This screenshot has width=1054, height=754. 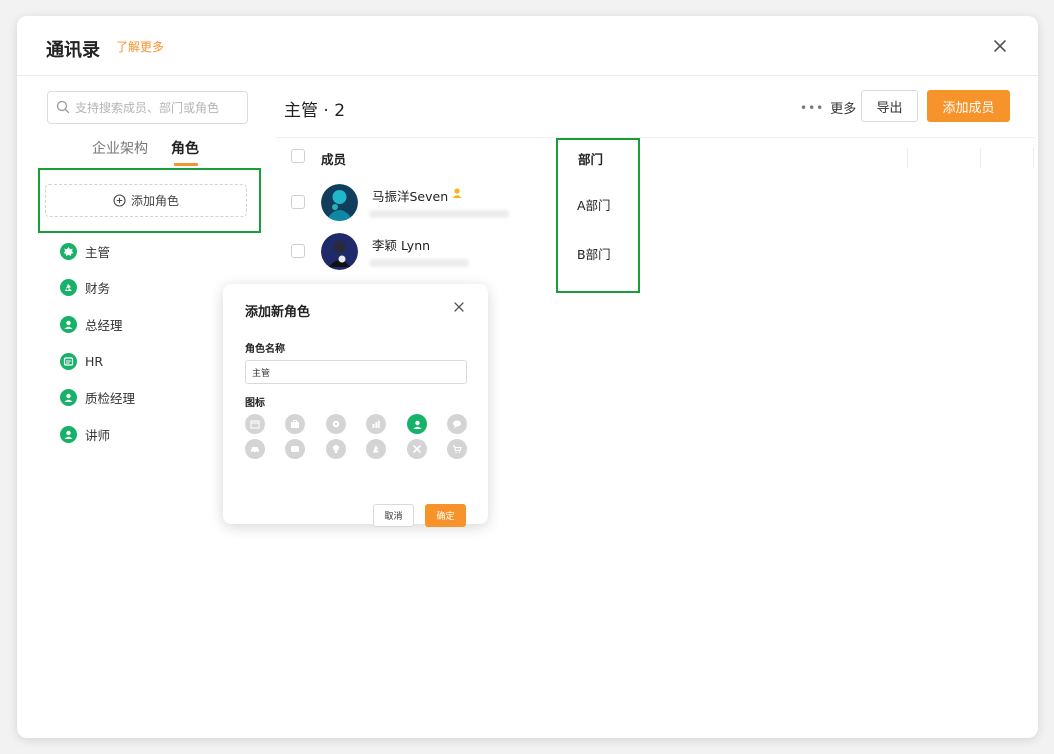 I want to click on learn-more-link: 了解更多, so click(x=140, y=46).